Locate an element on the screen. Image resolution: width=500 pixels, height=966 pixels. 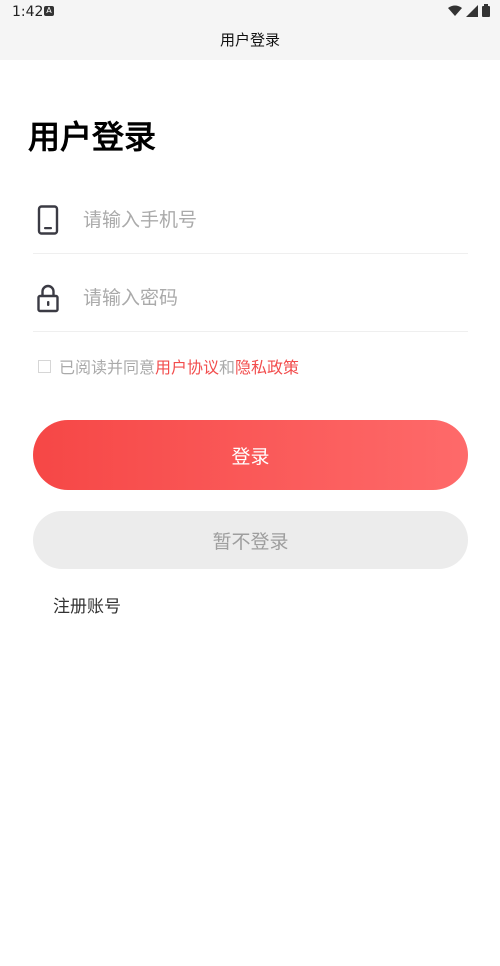
user-agreement-link: 用户协议 is located at coordinates (187, 366).